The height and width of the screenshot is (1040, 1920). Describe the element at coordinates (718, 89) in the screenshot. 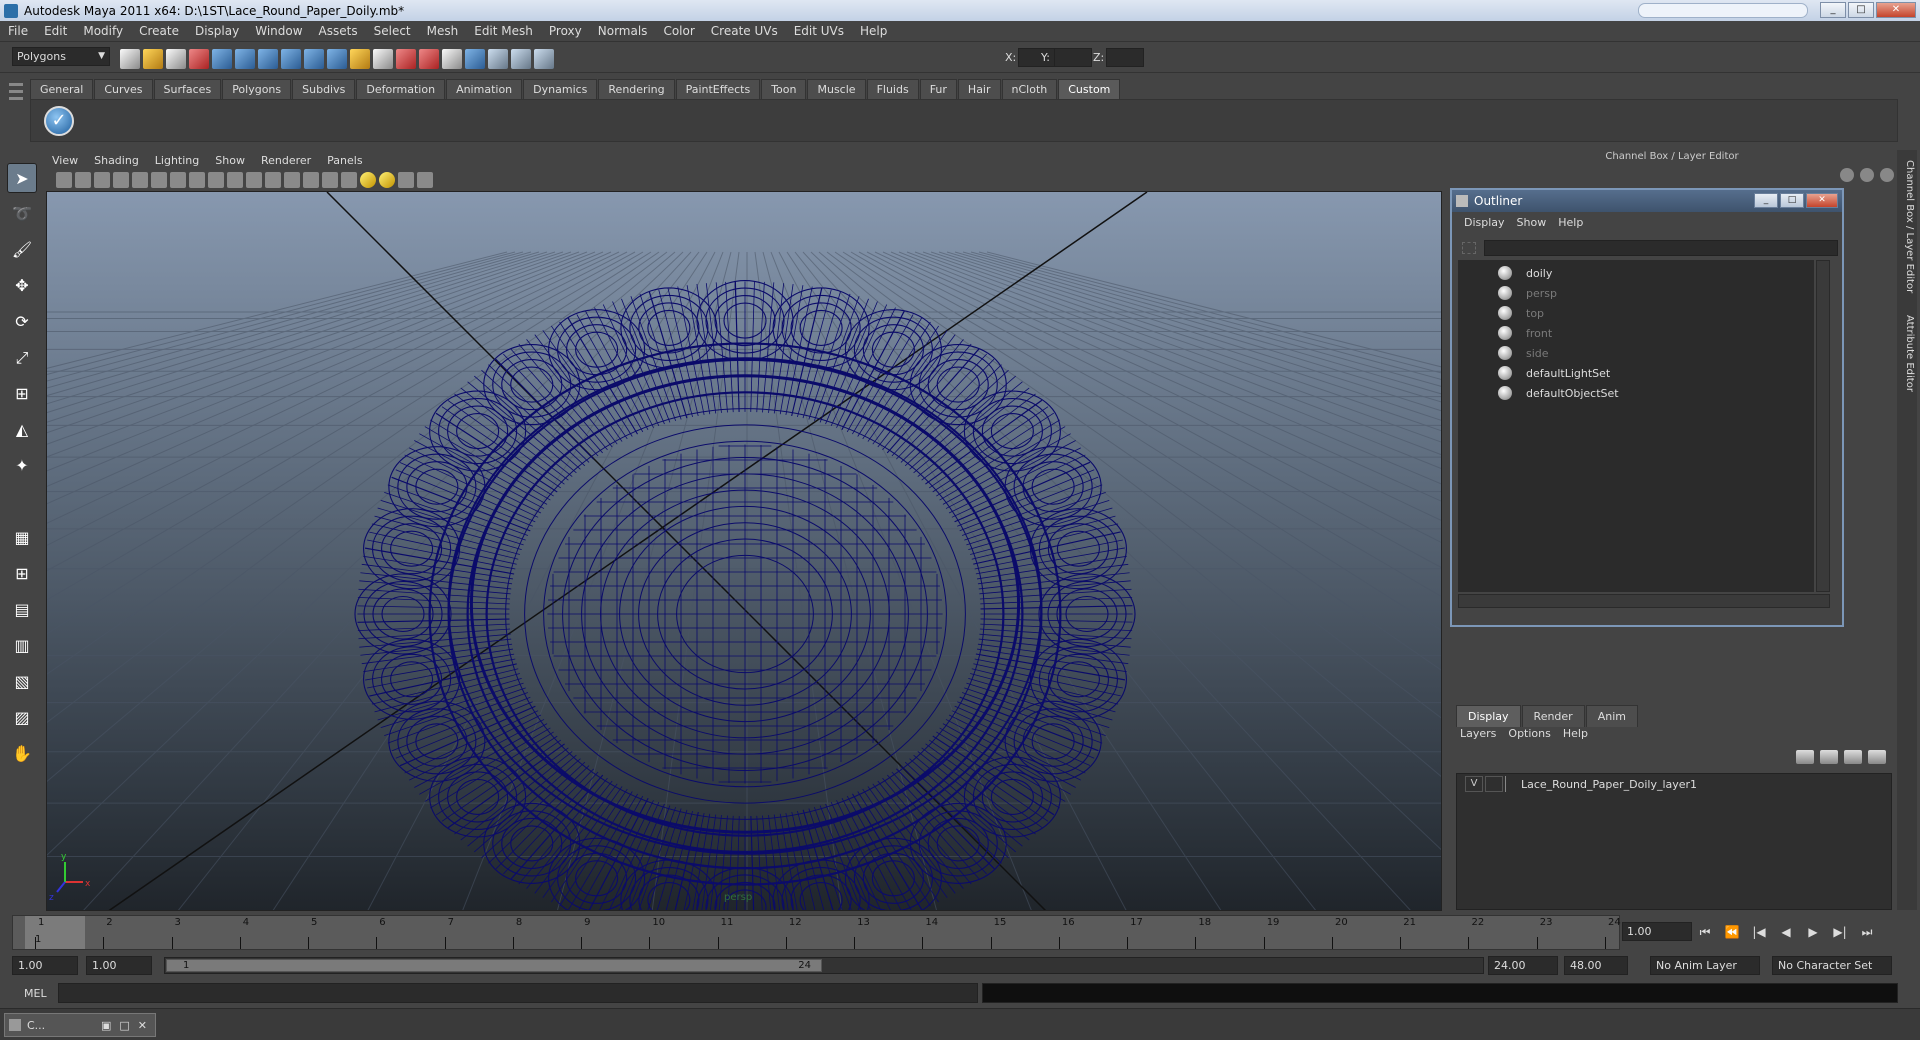

I see `shelf-tab-painteffects: PaintEffects` at that location.